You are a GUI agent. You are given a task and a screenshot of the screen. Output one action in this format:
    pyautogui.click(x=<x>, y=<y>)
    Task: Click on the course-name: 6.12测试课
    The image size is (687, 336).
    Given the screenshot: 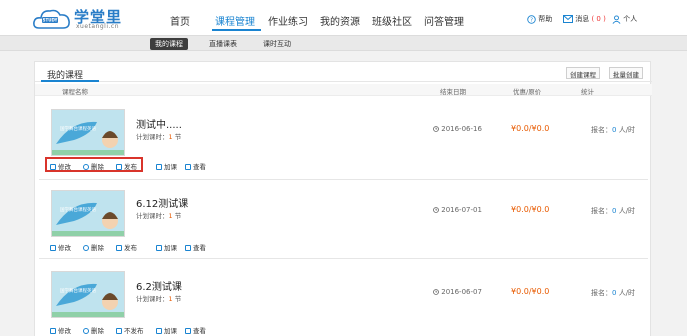 What is the action you would take?
    pyautogui.click(x=162, y=202)
    